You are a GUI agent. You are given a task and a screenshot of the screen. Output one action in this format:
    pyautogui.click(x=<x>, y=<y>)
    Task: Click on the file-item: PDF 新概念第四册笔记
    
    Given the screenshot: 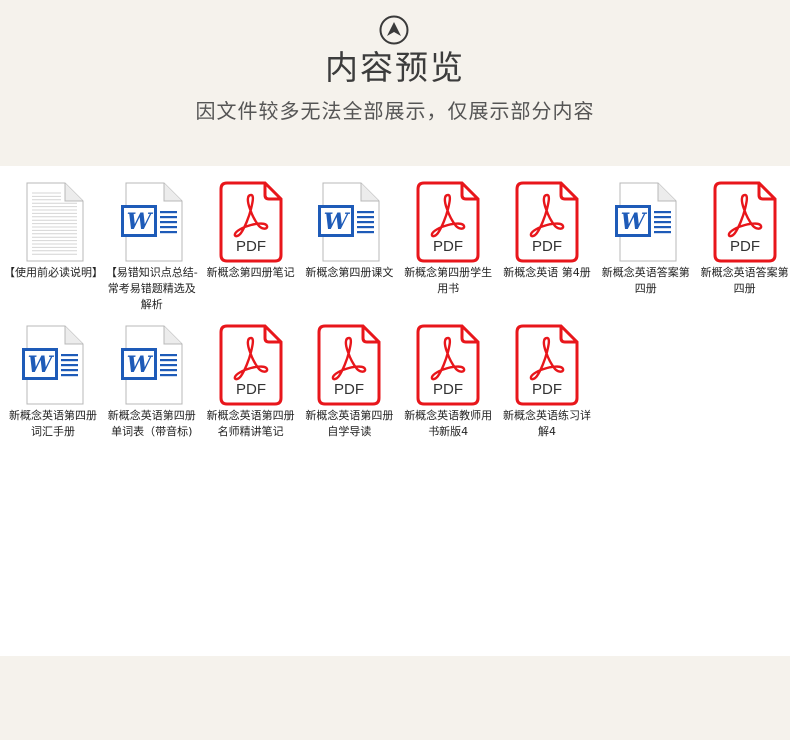 What is the action you would take?
    pyautogui.click(x=251, y=252)
    